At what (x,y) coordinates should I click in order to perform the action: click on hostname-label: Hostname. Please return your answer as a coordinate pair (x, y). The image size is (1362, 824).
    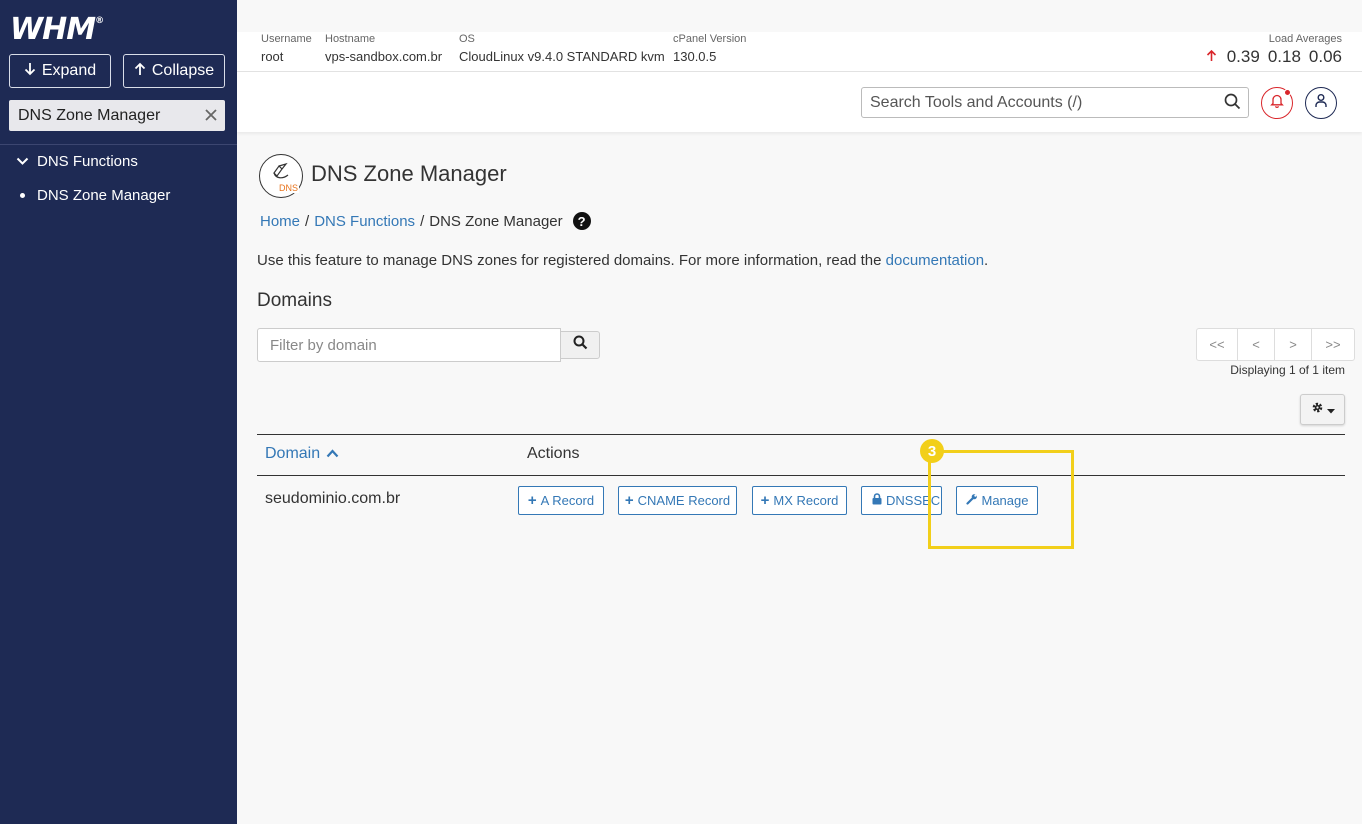
    Looking at the image, I should click on (350, 39).